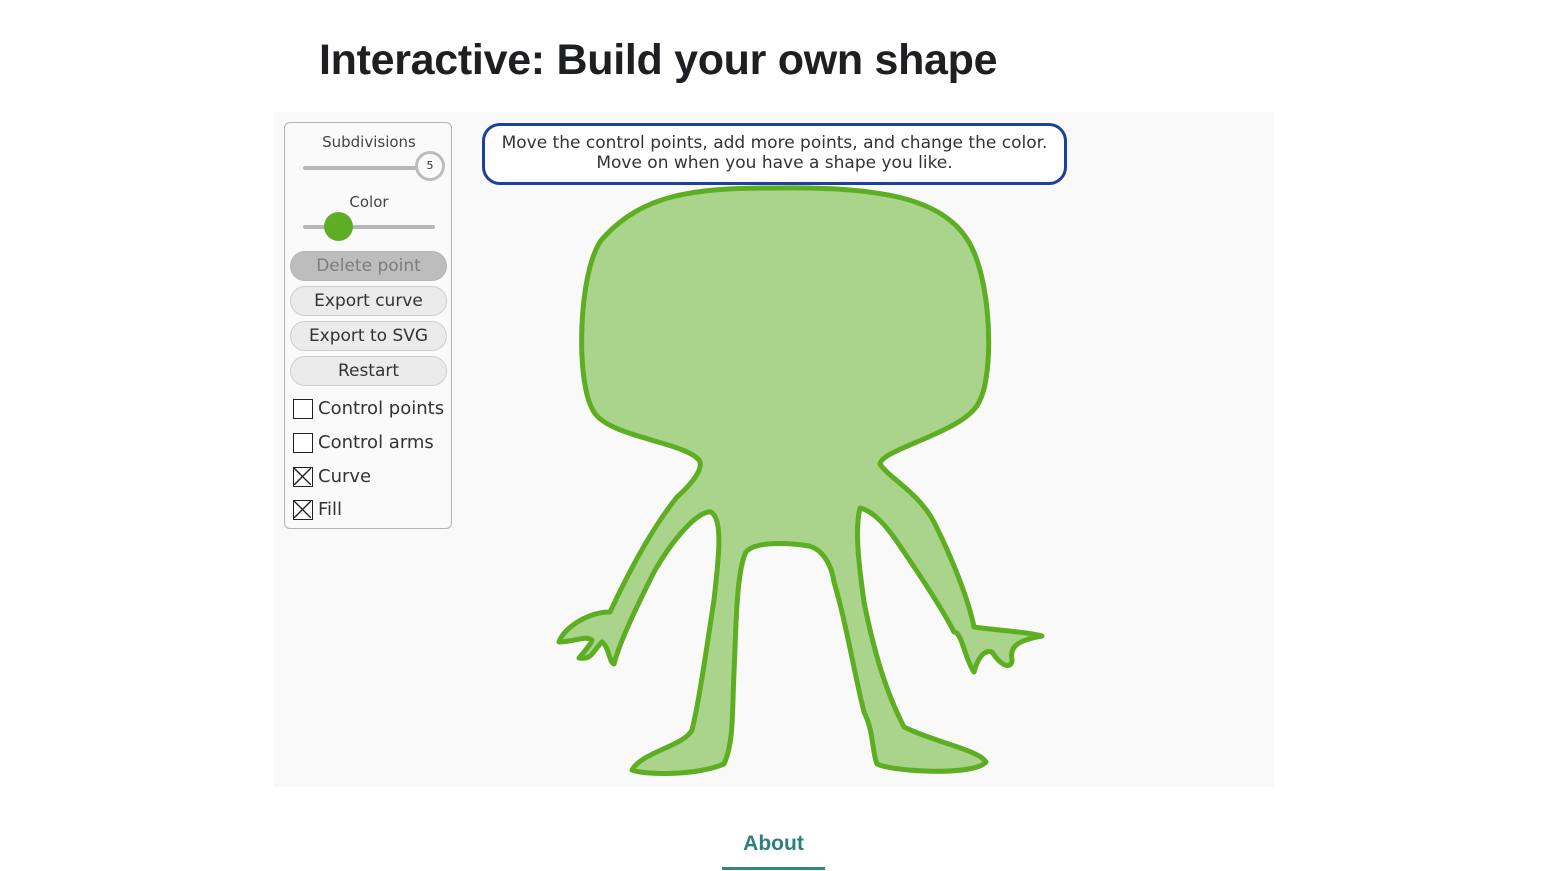  What do you see at coordinates (330, 509) in the screenshot?
I see `fill-label: Fill` at bounding box center [330, 509].